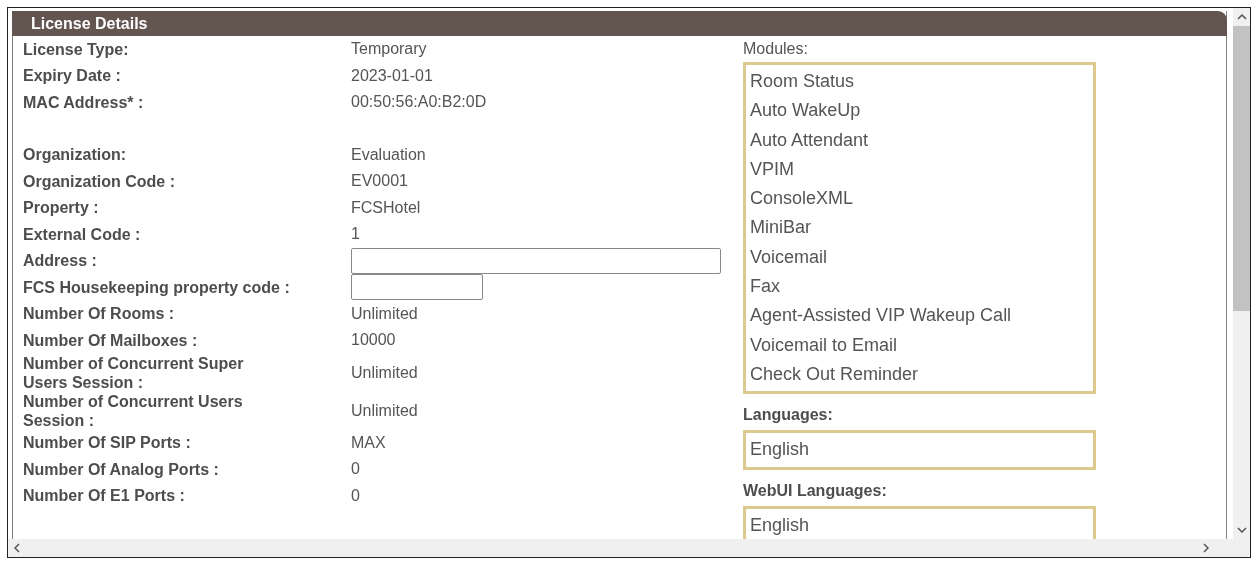  Describe the element at coordinates (919, 169) in the screenshot. I see `list-item: VPIM` at that location.